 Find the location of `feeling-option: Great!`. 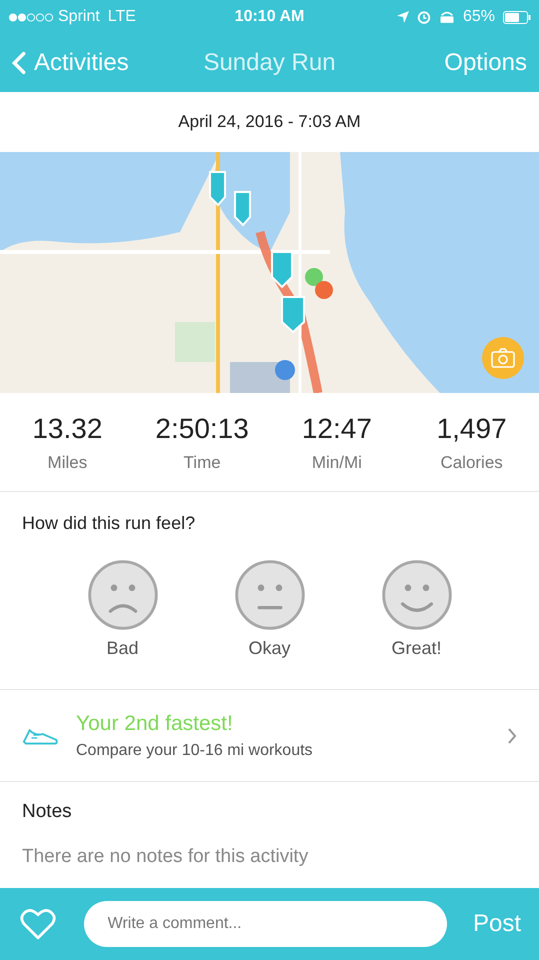

feeling-option: Great! is located at coordinates (416, 610).